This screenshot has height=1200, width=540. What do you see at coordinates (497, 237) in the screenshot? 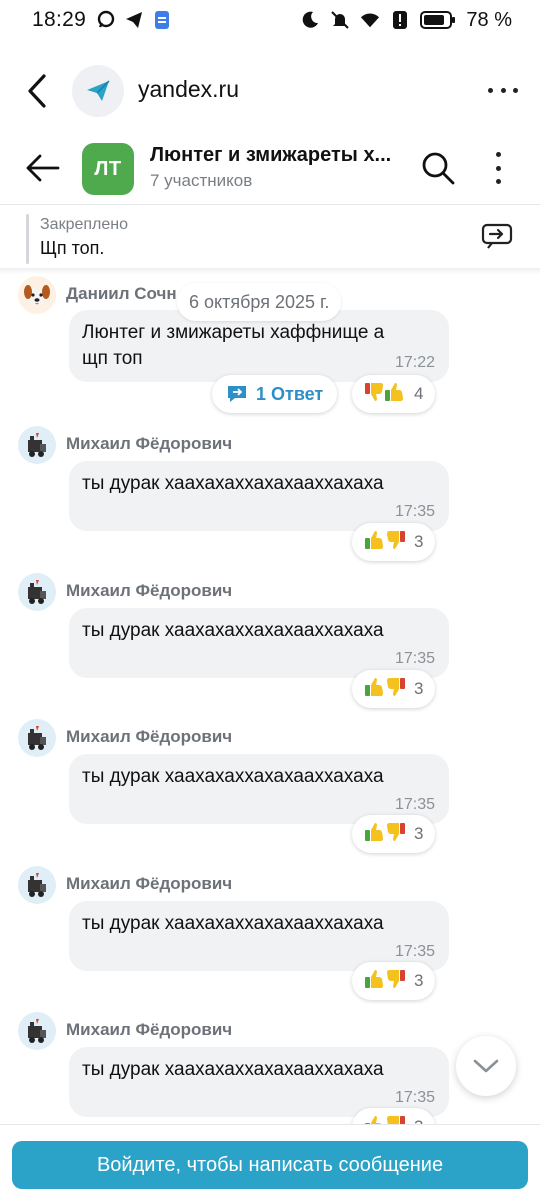
I see `pinned-list-icon` at bounding box center [497, 237].